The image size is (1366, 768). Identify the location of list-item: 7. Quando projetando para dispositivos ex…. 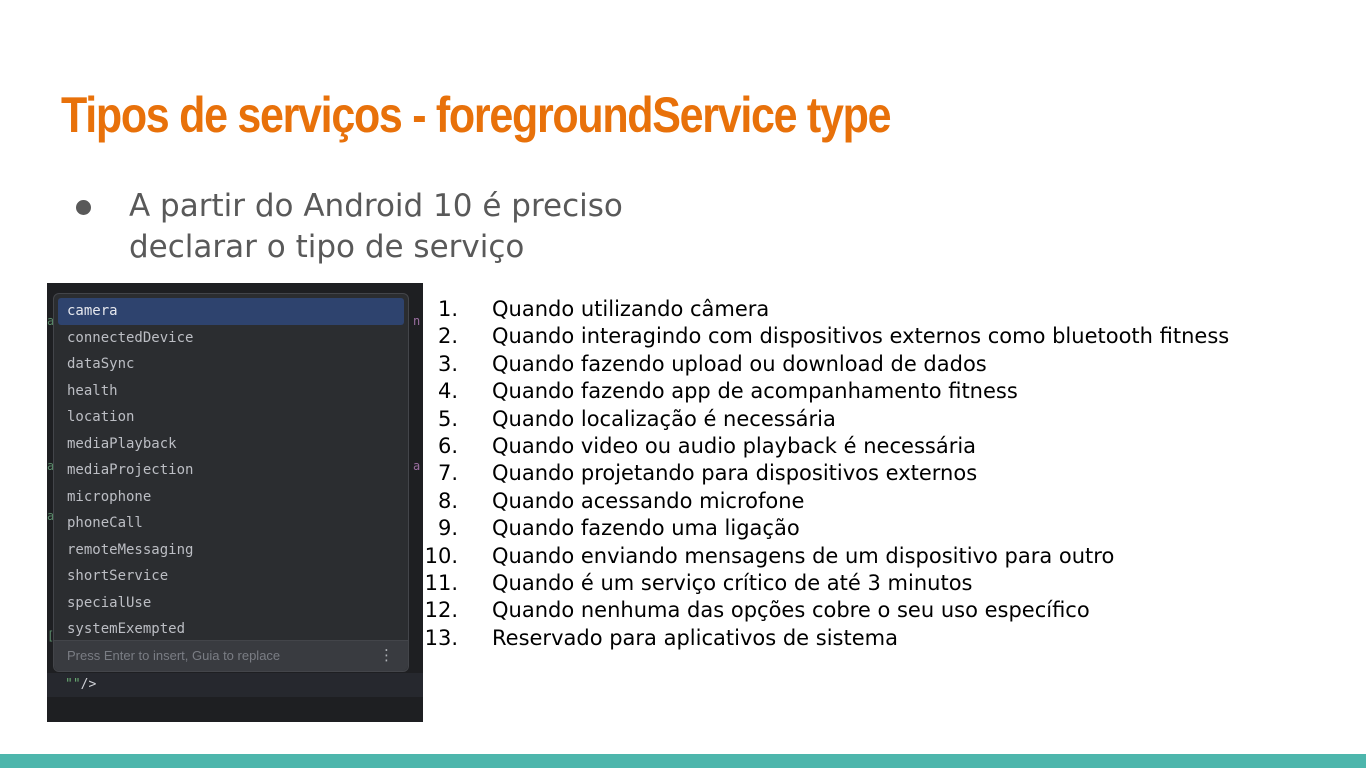
(870, 473).